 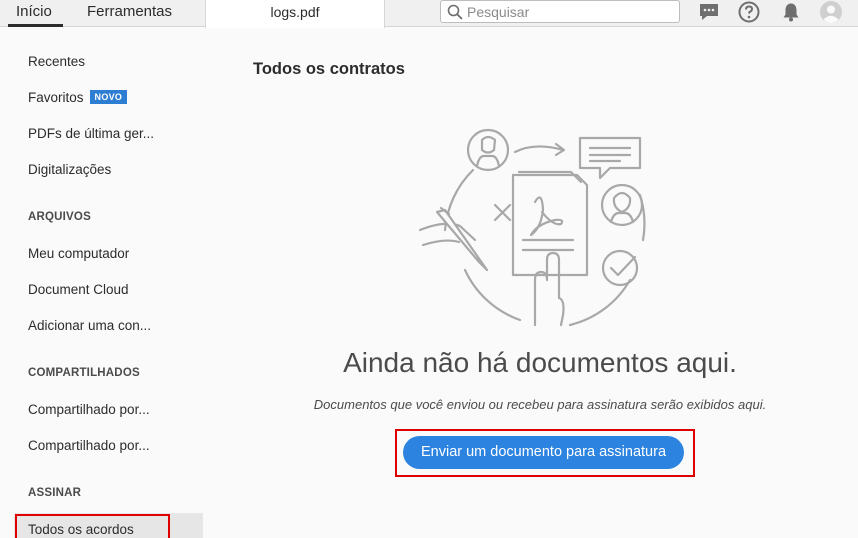 I want to click on sidebar-item-favoritos: Favoritos NOVO, so click(x=78, y=97).